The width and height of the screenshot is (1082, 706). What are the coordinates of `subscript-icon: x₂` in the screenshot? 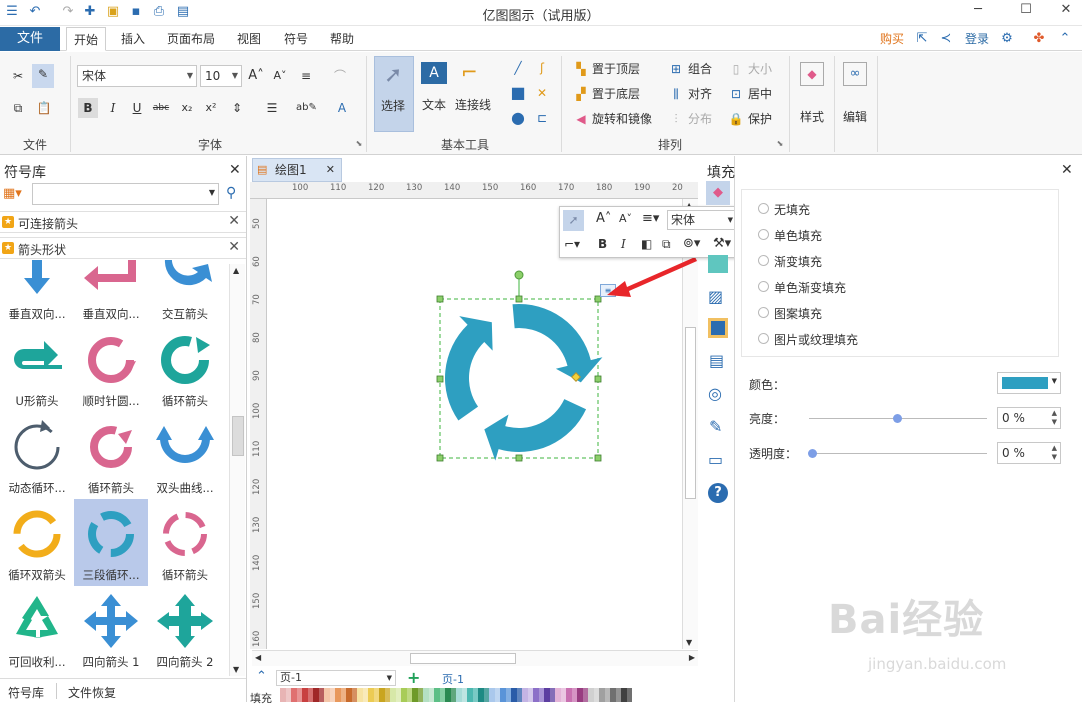 It's located at (187, 108).